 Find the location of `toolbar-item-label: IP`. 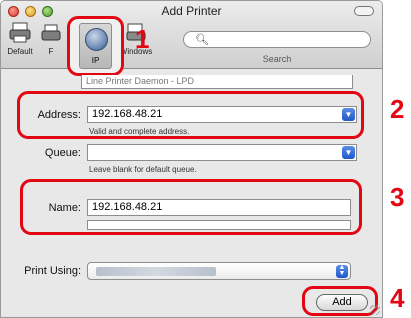

toolbar-item-label: IP is located at coordinates (95, 60).